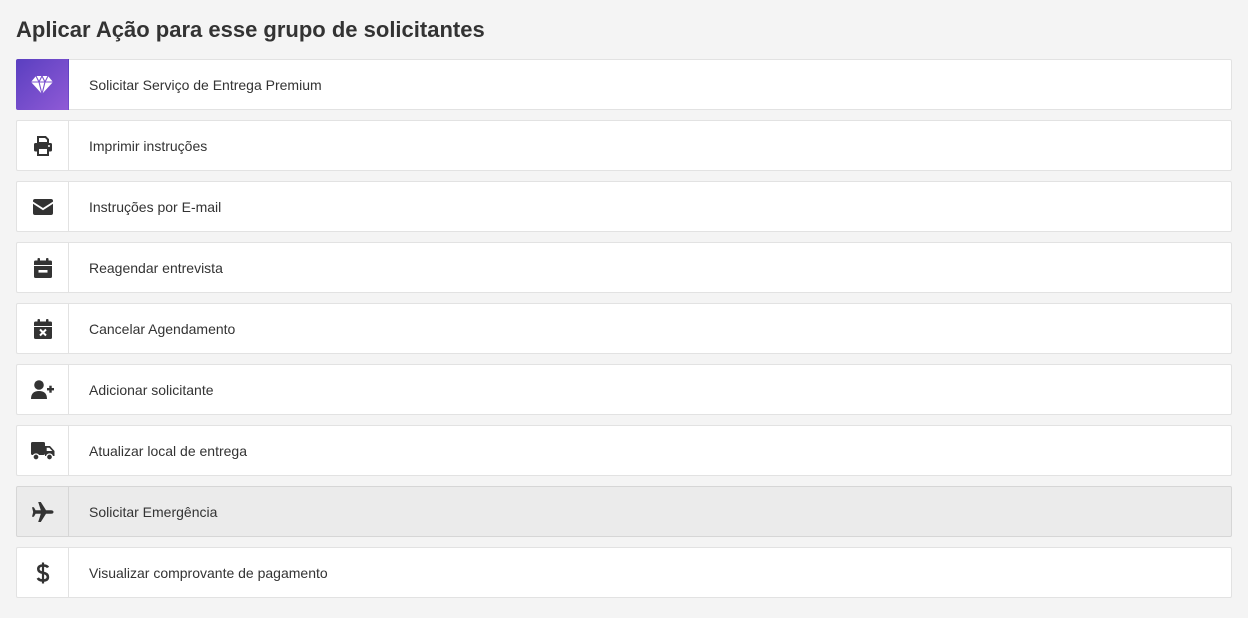 The height and width of the screenshot is (618, 1248). Describe the element at coordinates (153, 511) in the screenshot. I see `action-label: Solicitar Emergência` at that location.